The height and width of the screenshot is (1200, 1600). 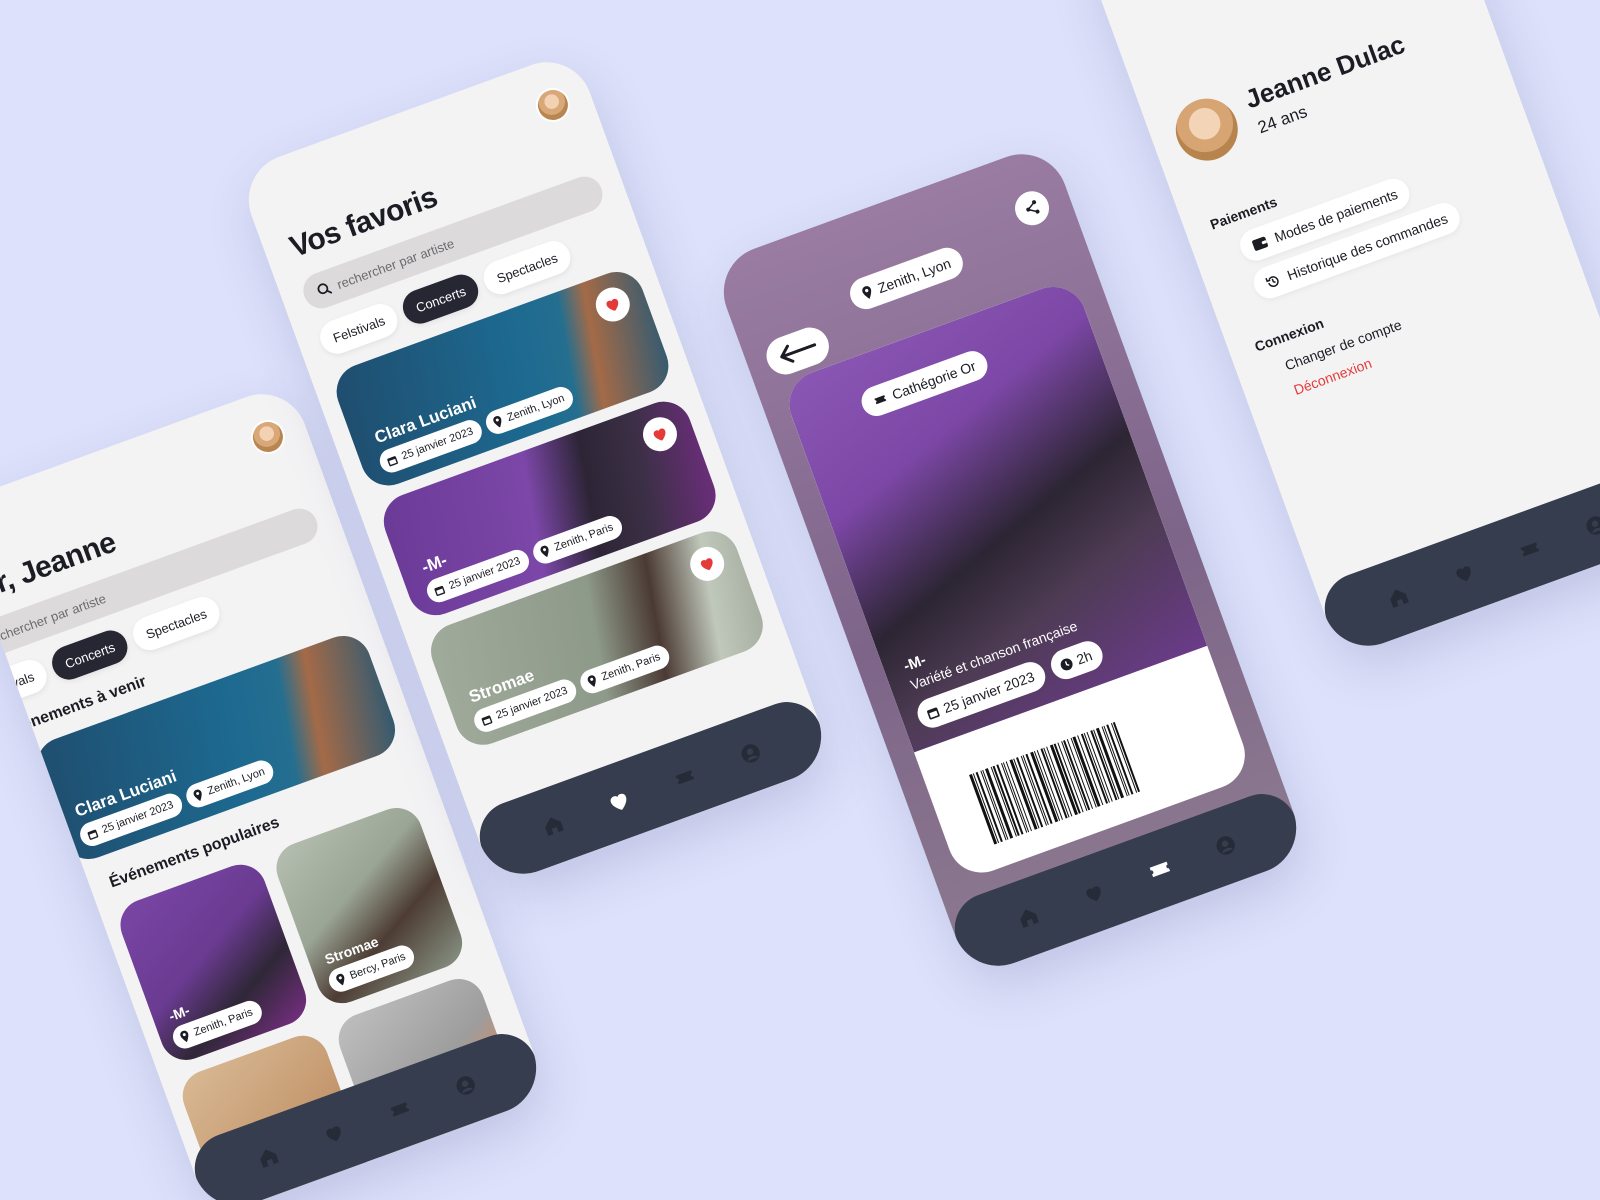 What do you see at coordinates (485, 574) in the screenshot?
I see `event-date: 25 janvier 2023` at bounding box center [485, 574].